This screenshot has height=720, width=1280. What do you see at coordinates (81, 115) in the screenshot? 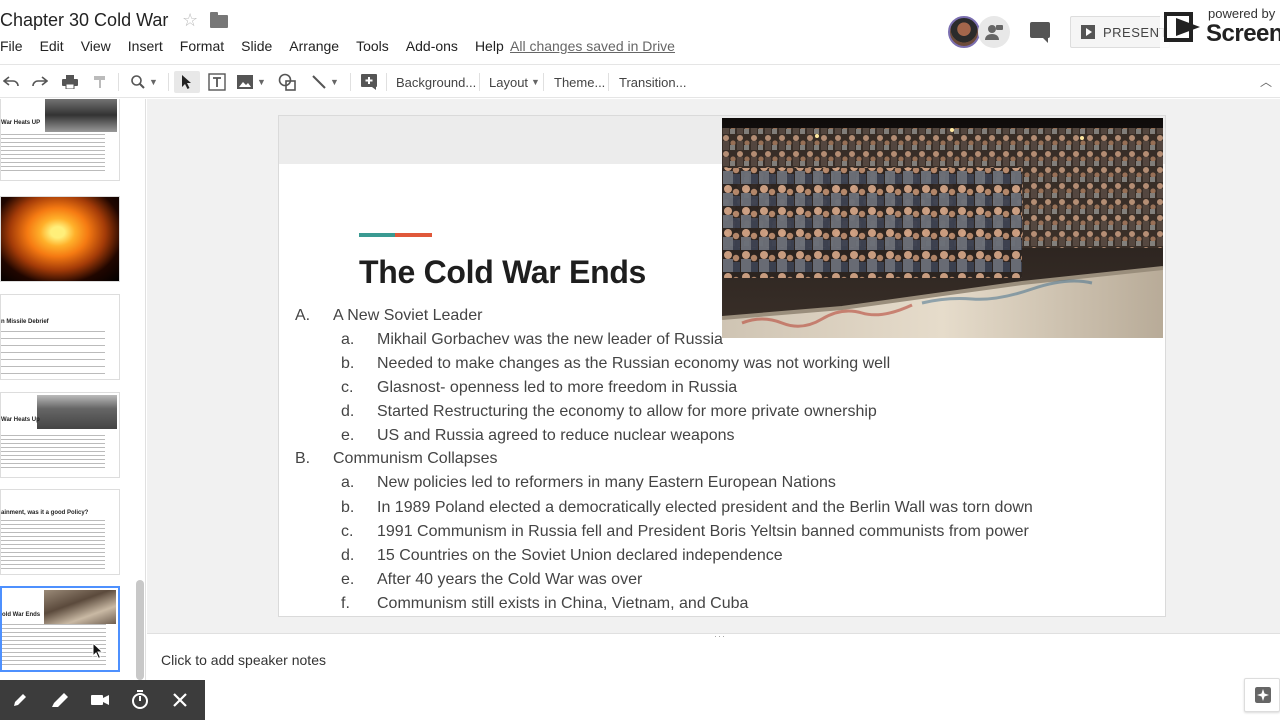
I see `thumbnail-photo` at bounding box center [81, 115].